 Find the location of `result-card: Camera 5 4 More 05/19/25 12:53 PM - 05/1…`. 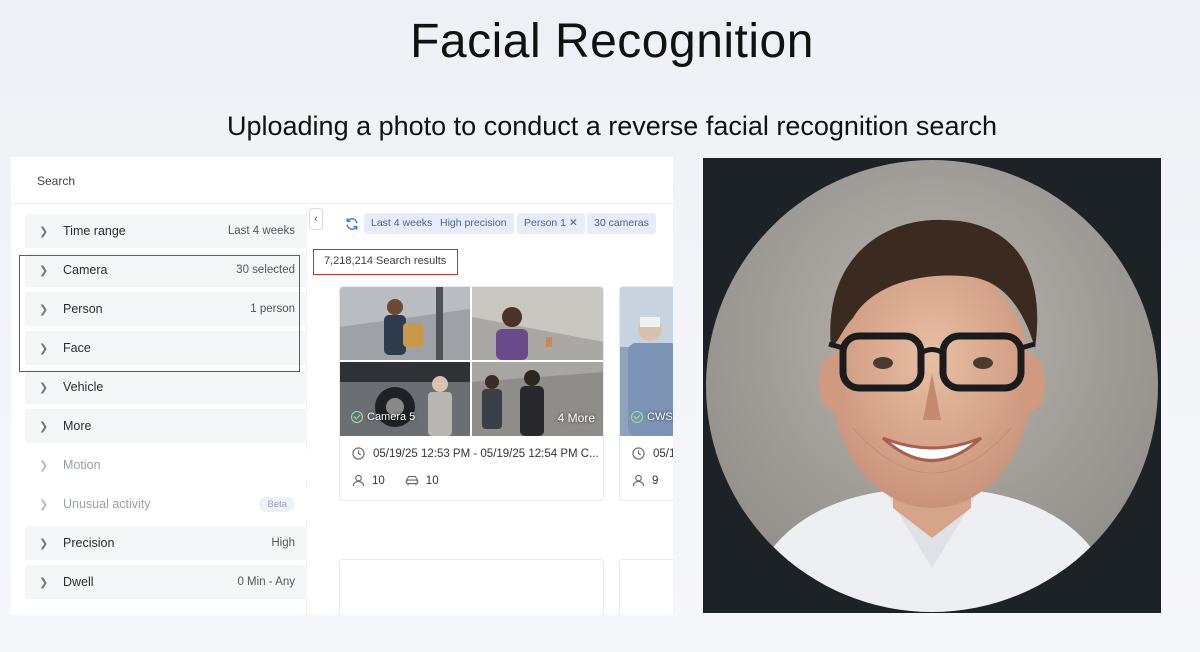

result-card: Camera 5 4 More 05/19/25 12:53 PM - 05/1… is located at coordinates (471, 393).